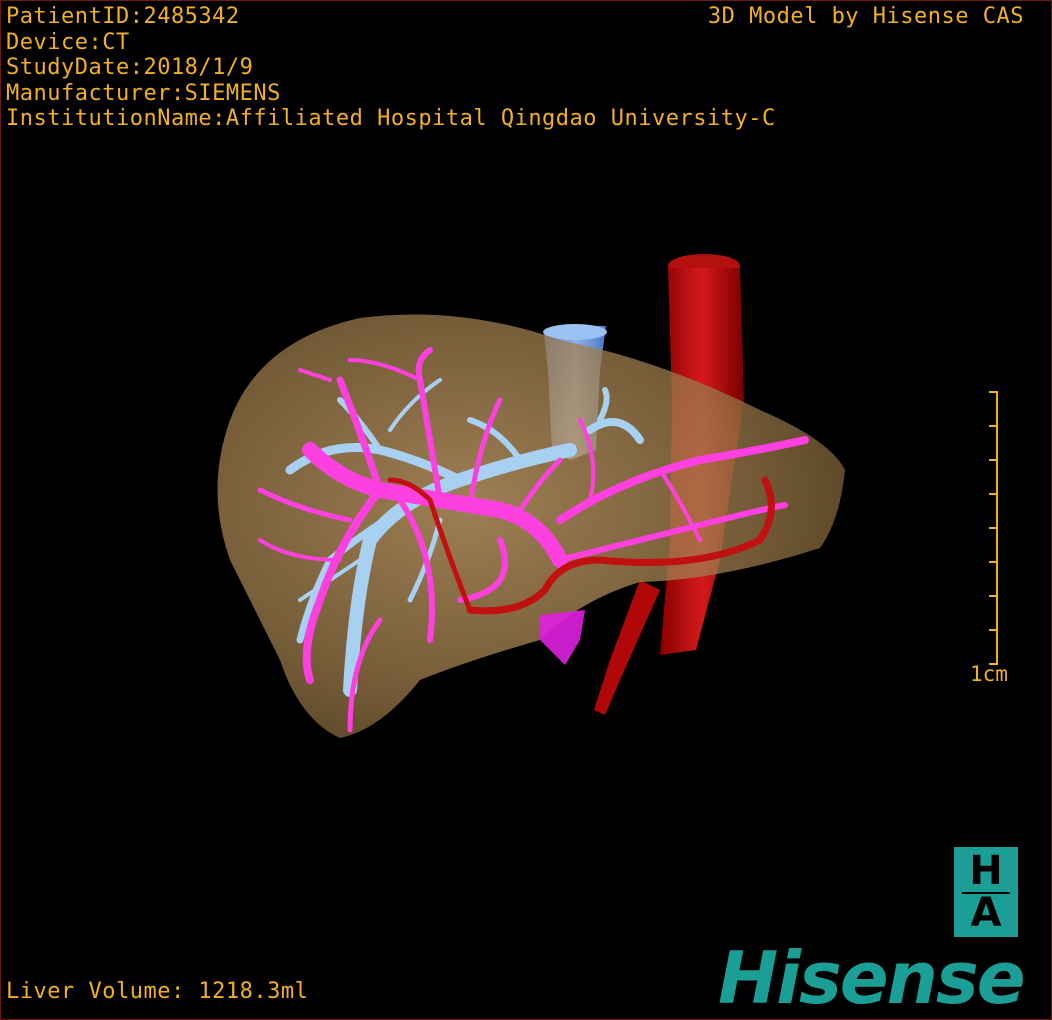 The height and width of the screenshot is (1020, 1052). I want to click on ha-logo-h: H, so click(986, 871).